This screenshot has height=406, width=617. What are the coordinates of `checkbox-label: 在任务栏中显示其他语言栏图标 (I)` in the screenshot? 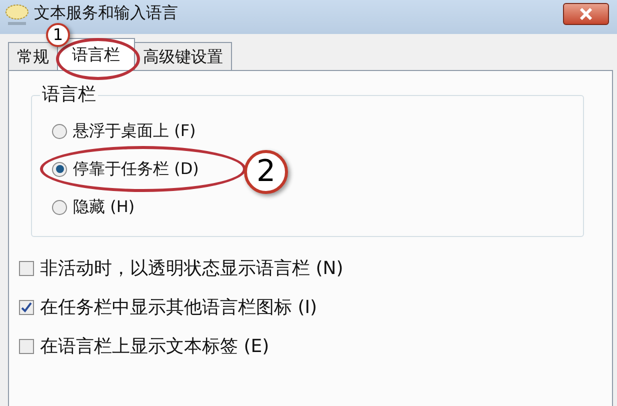 It's located at (179, 308).